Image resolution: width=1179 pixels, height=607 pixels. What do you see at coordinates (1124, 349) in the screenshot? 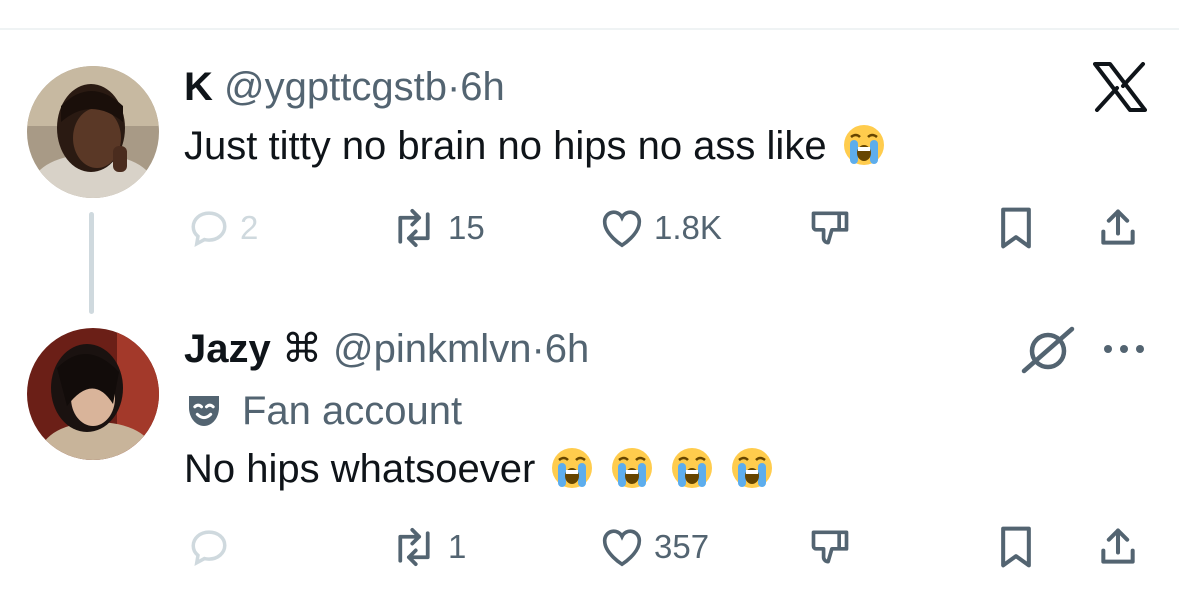
I see `more-icon` at bounding box center [1124, 349].